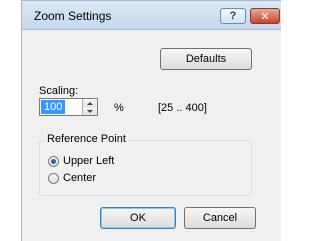  Describe the element at coordinates (53, 178) in the screenshot. I see `radio-button-center` at that location.